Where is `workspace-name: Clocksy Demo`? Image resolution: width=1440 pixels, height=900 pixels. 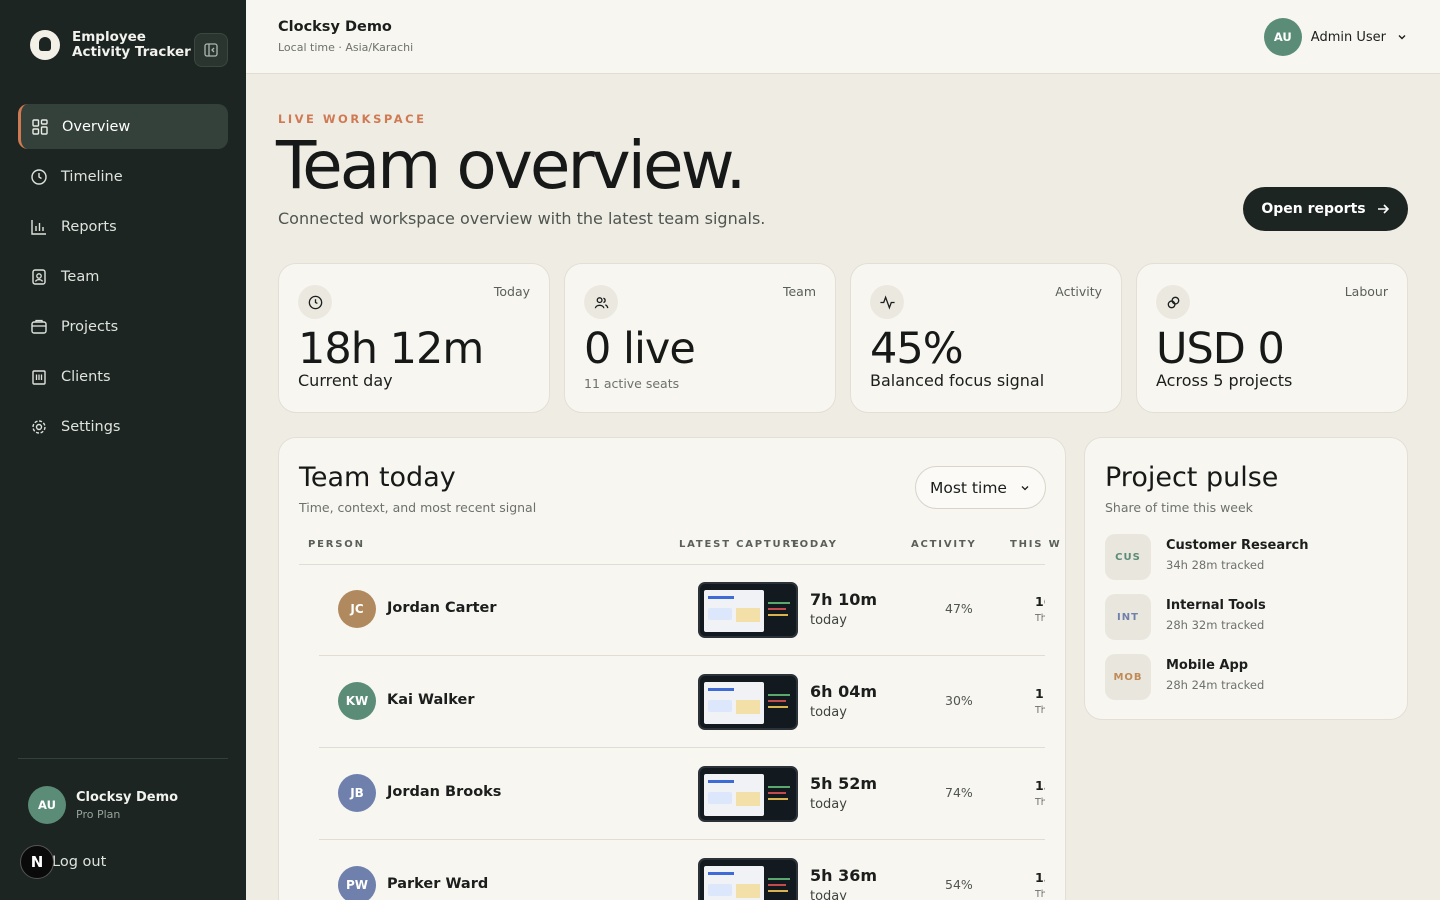 workspace-name: Clocksy Demo is located at coordinates (335, 27).